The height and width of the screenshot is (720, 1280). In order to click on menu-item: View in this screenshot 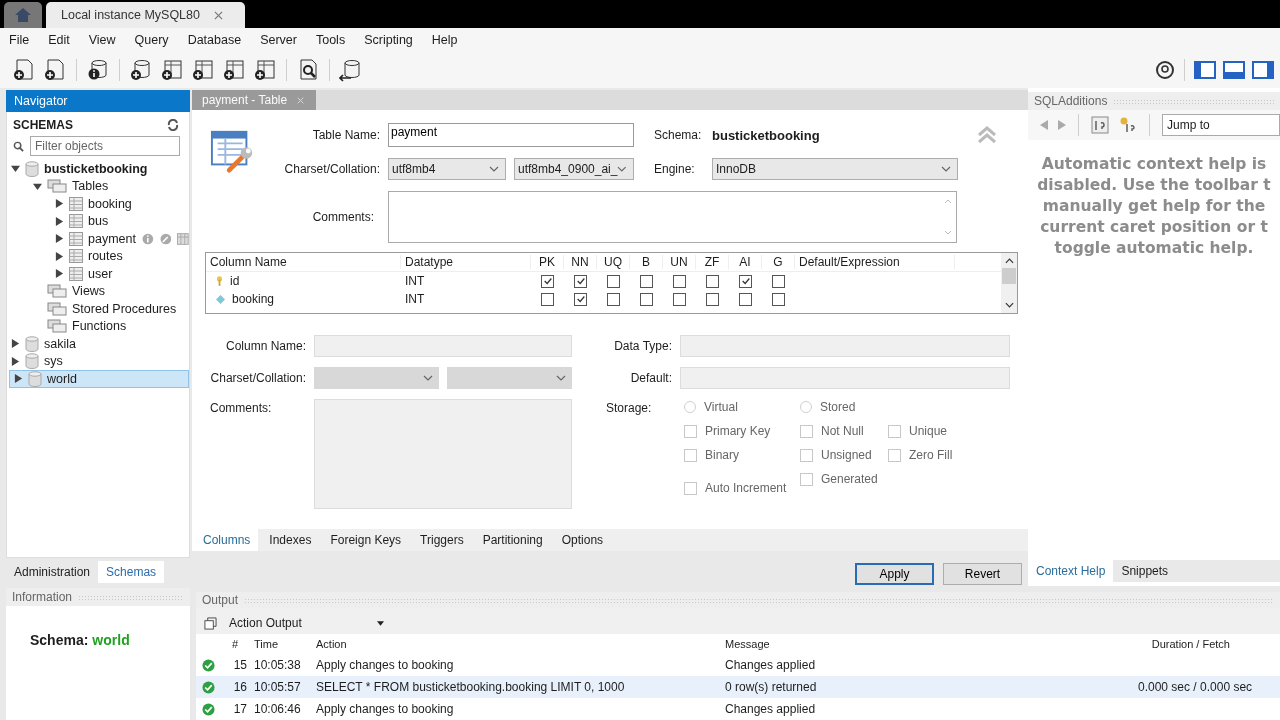, I will do `click(102, 40)`.